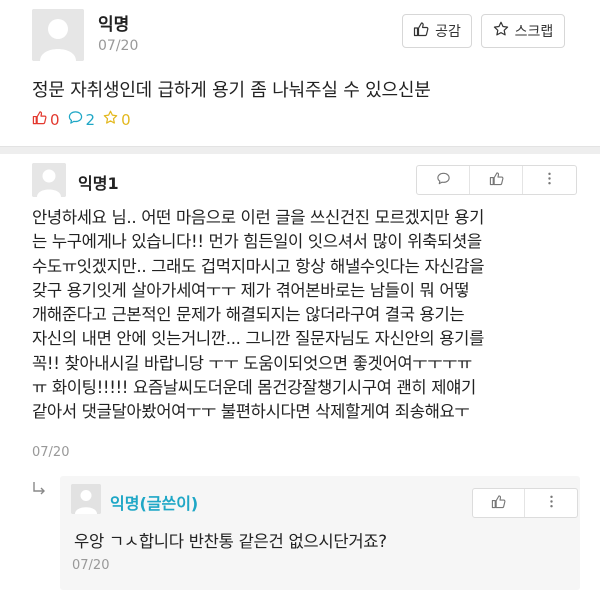  I want to click on reply-like-button, so click(499, 503).